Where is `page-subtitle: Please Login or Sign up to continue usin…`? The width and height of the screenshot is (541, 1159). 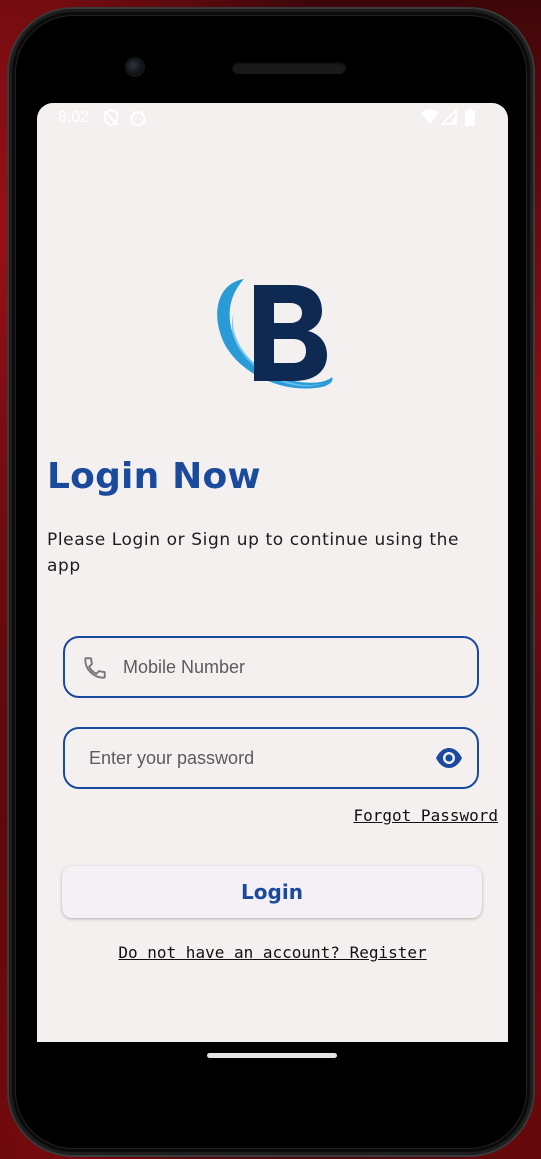 page-subtitle: Please Login or Sign up to continue usin… is located at coordinates (253, 553).